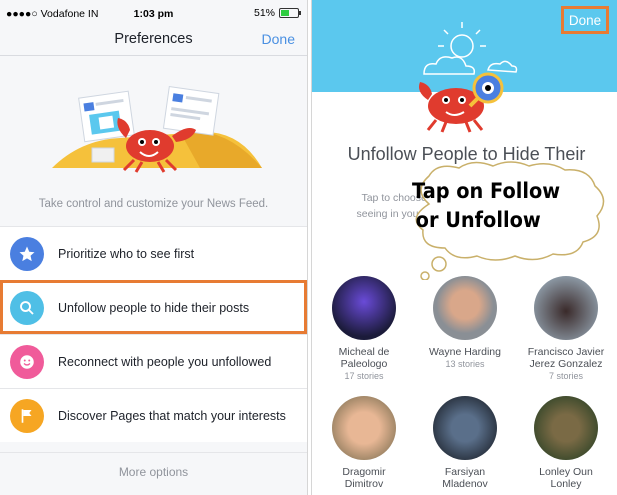 The width and height of the screenshot is (617, 495). I want to click on person-name: Francisco Javier Jerez Gonzalez, so click(566, 358).